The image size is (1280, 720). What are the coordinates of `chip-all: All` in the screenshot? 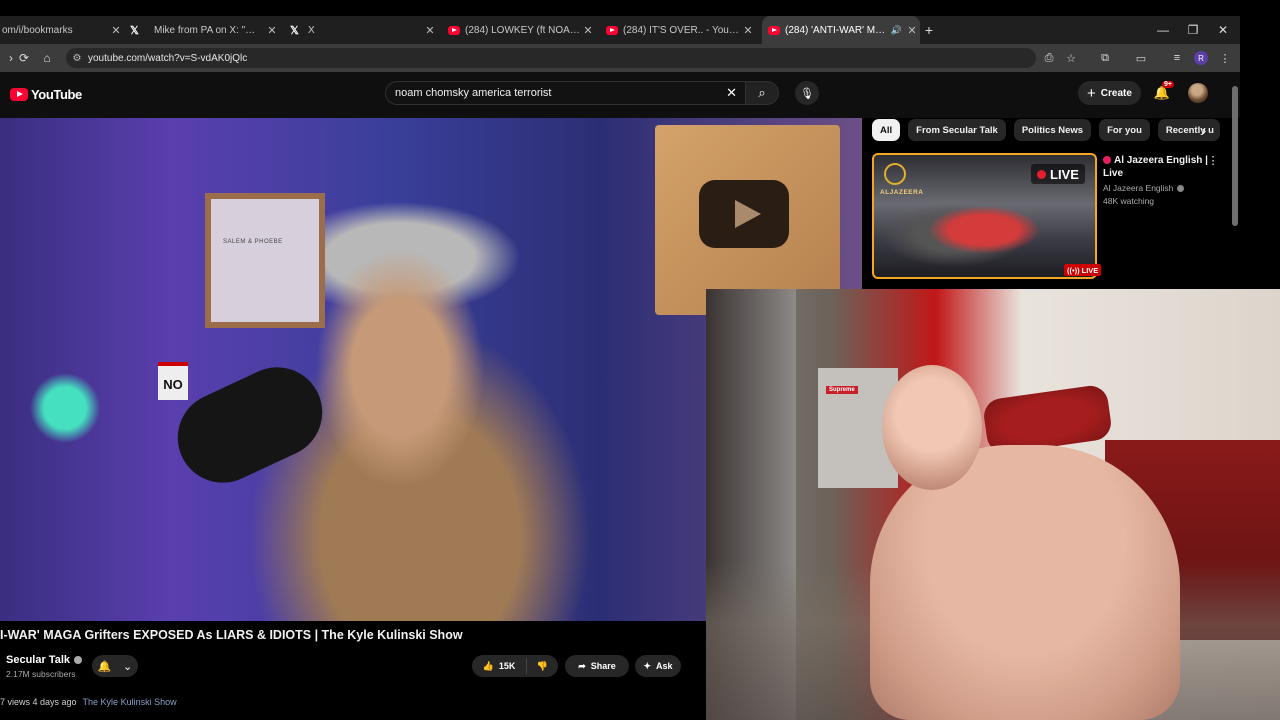 It's located at (886, 130).